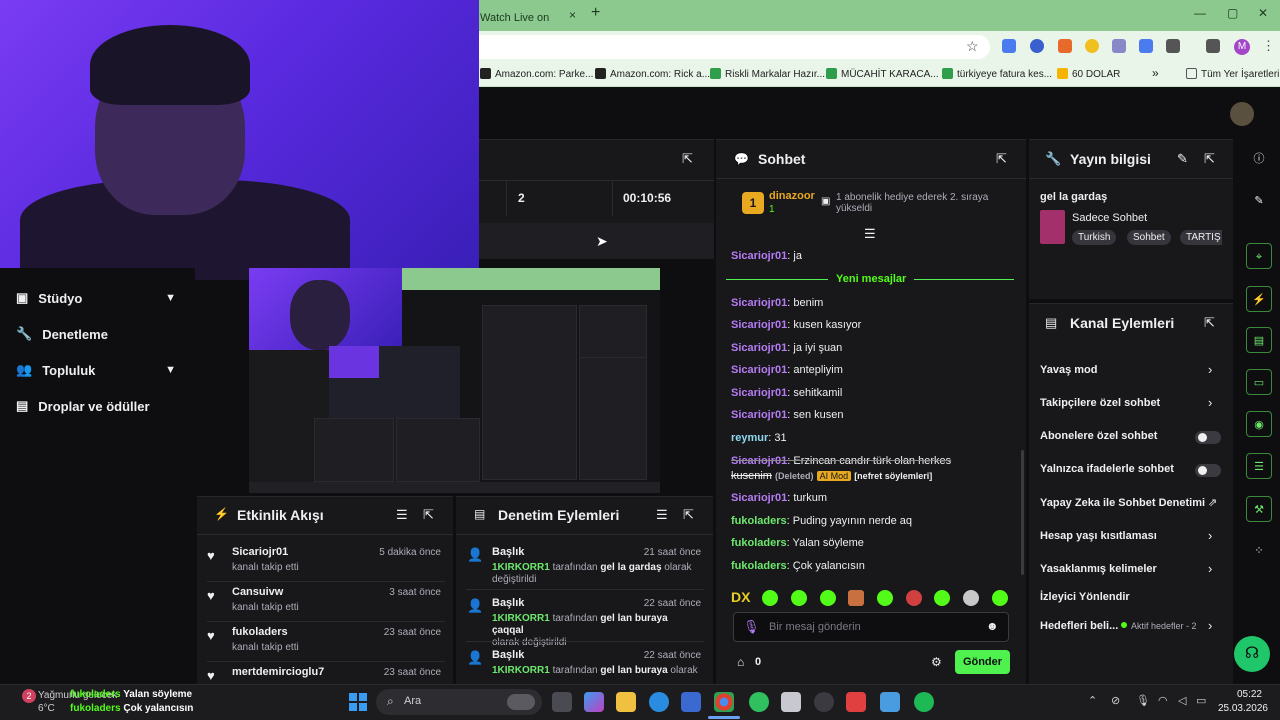 The width and height of the screenshot is (1280, 720). Describe the element at coordinates (890, 702) in the screenshot. I see `notepad-icon` at that location.